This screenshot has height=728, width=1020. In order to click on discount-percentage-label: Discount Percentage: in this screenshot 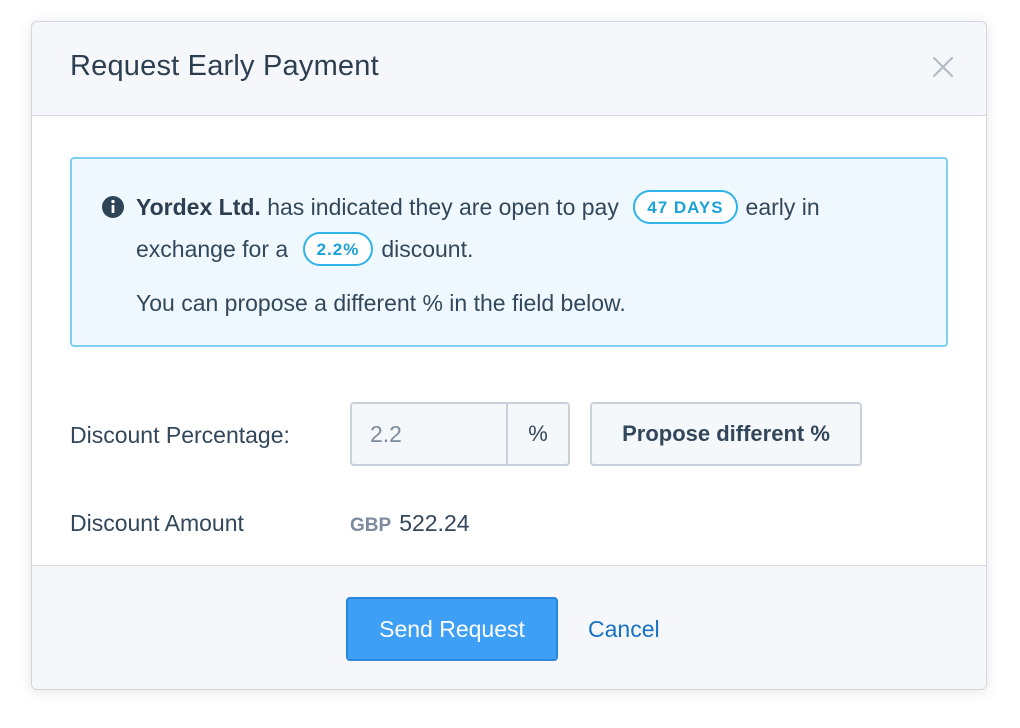, I will do `click(180, 435)`.